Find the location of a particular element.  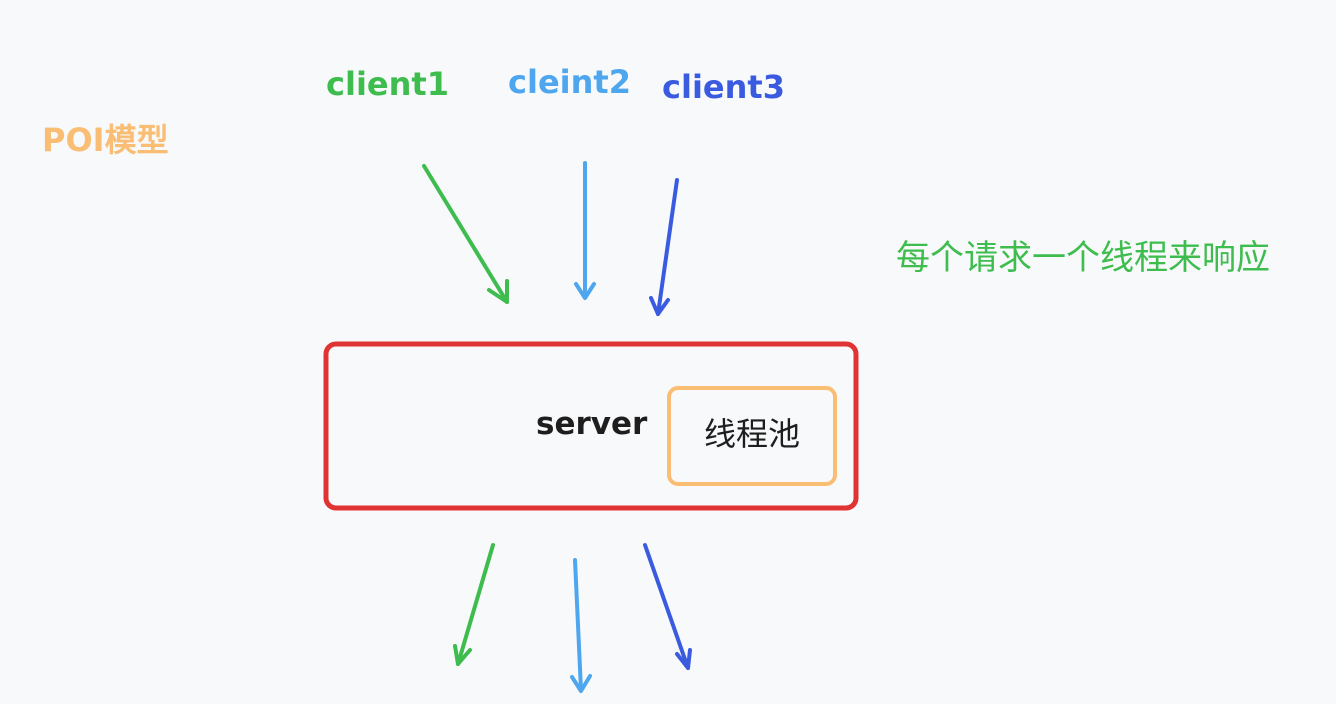

arrow-client1-to-server is located at coordinates (465, 234).